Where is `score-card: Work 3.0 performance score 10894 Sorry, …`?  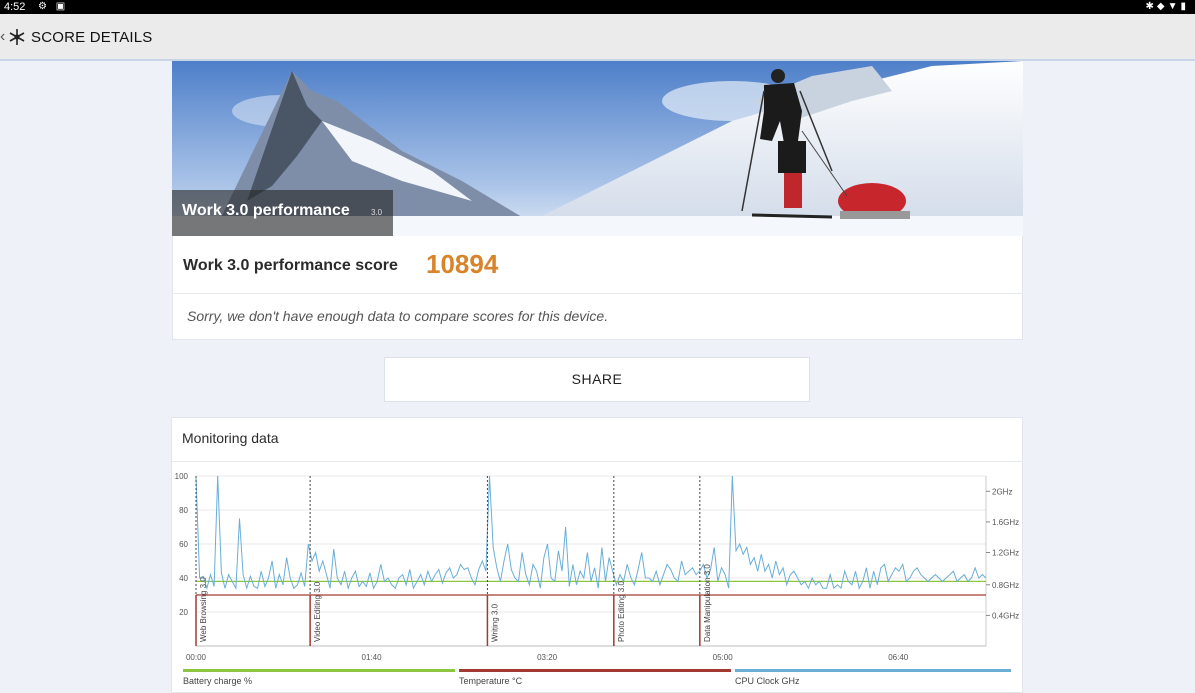
score-card: Work 3.0 performance score 10894 Sorry, … is located at coordinates (597, 288).